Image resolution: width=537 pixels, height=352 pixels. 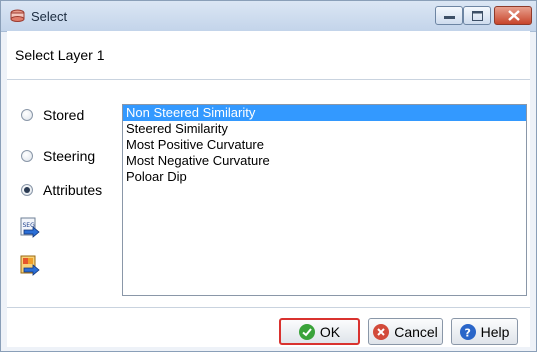 What do you see at coordinates (73, 190) in the screenshot?
I see `radio-attributes-label: Attributes` at bounding box center [73, 190].